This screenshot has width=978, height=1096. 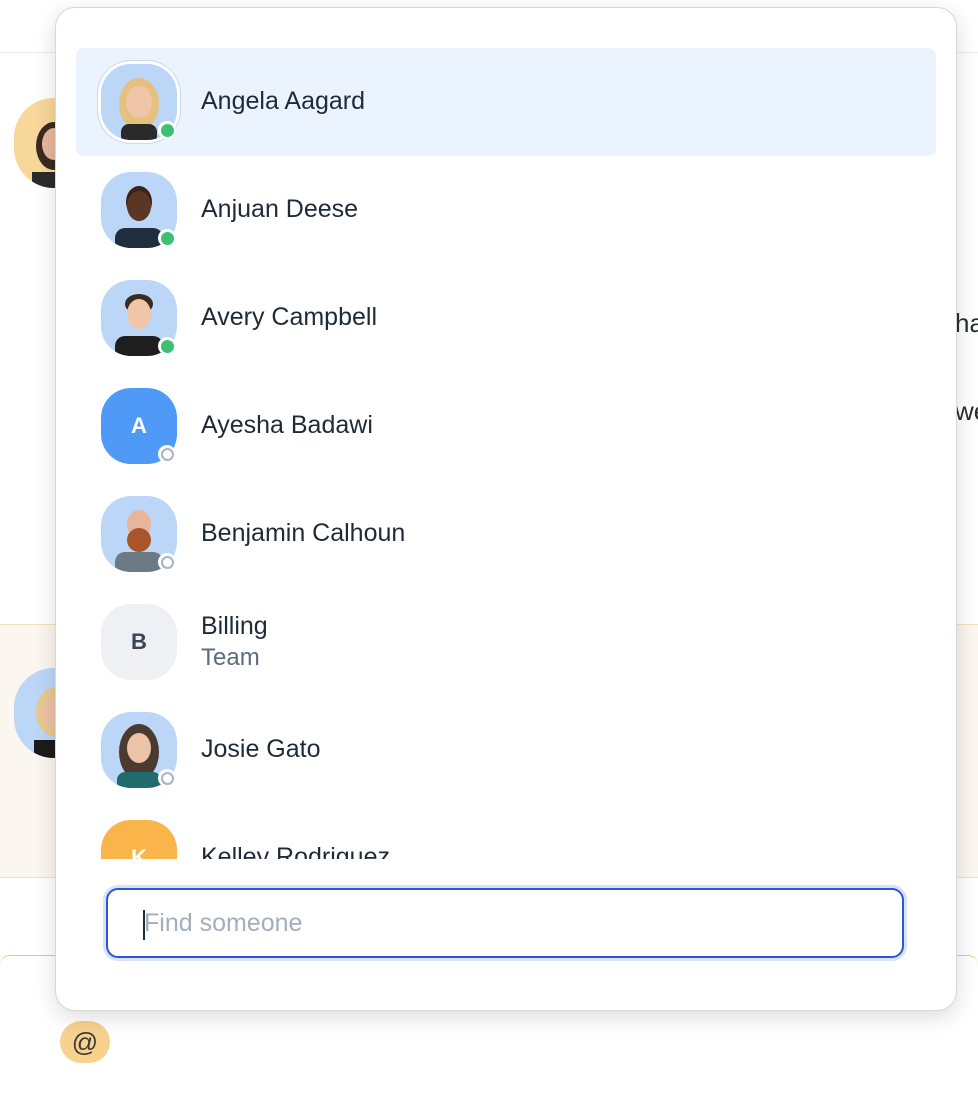 I want to click on list-item-billing-team: B Billing Team, so click(x=506, y=642).